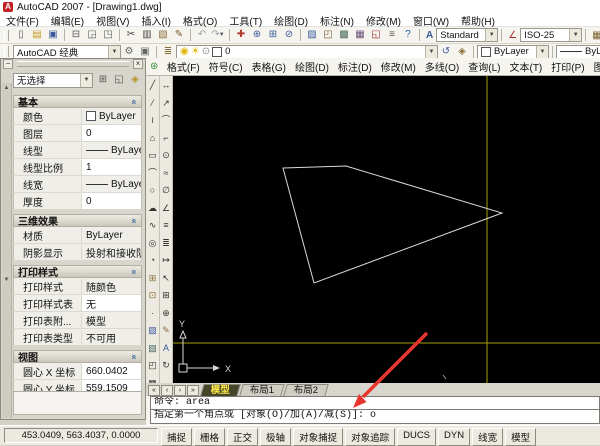 The width and height of the screenshot is (600, 446). I want to click on menu-item-4: 绘图(D), so click(312, 66).